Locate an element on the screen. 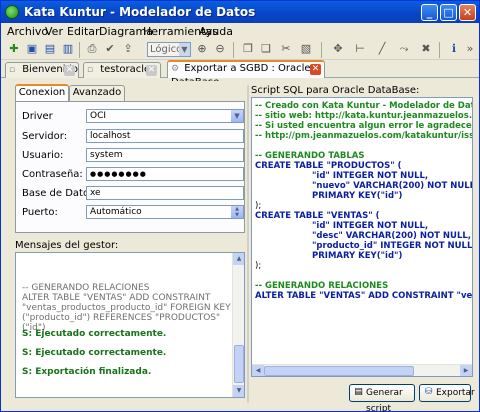 The image size is (480, 412). sql-line: "nuevo" VARCHAR(200) NOT NULL, is located at coordinates (392, 186).